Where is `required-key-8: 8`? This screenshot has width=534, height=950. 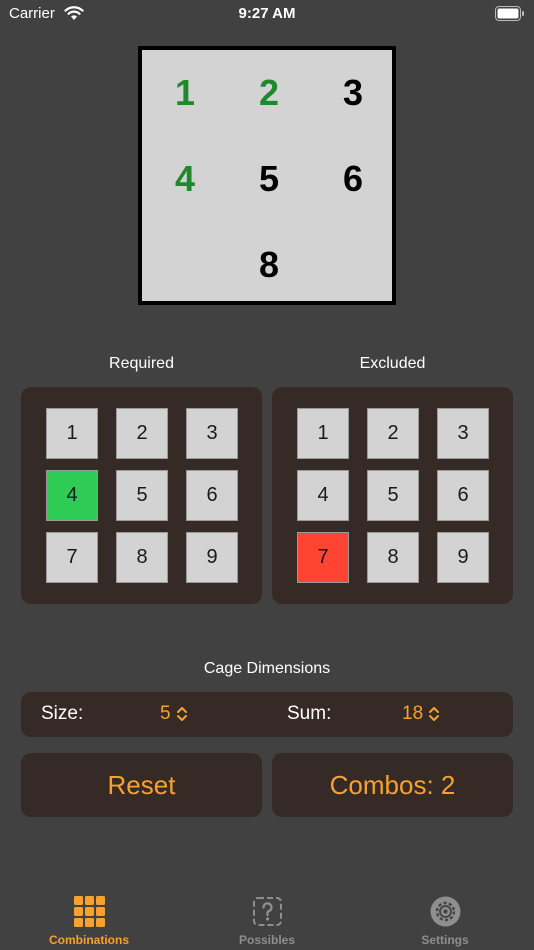 required-key-8: 8 is located at coordinates (142, 557).